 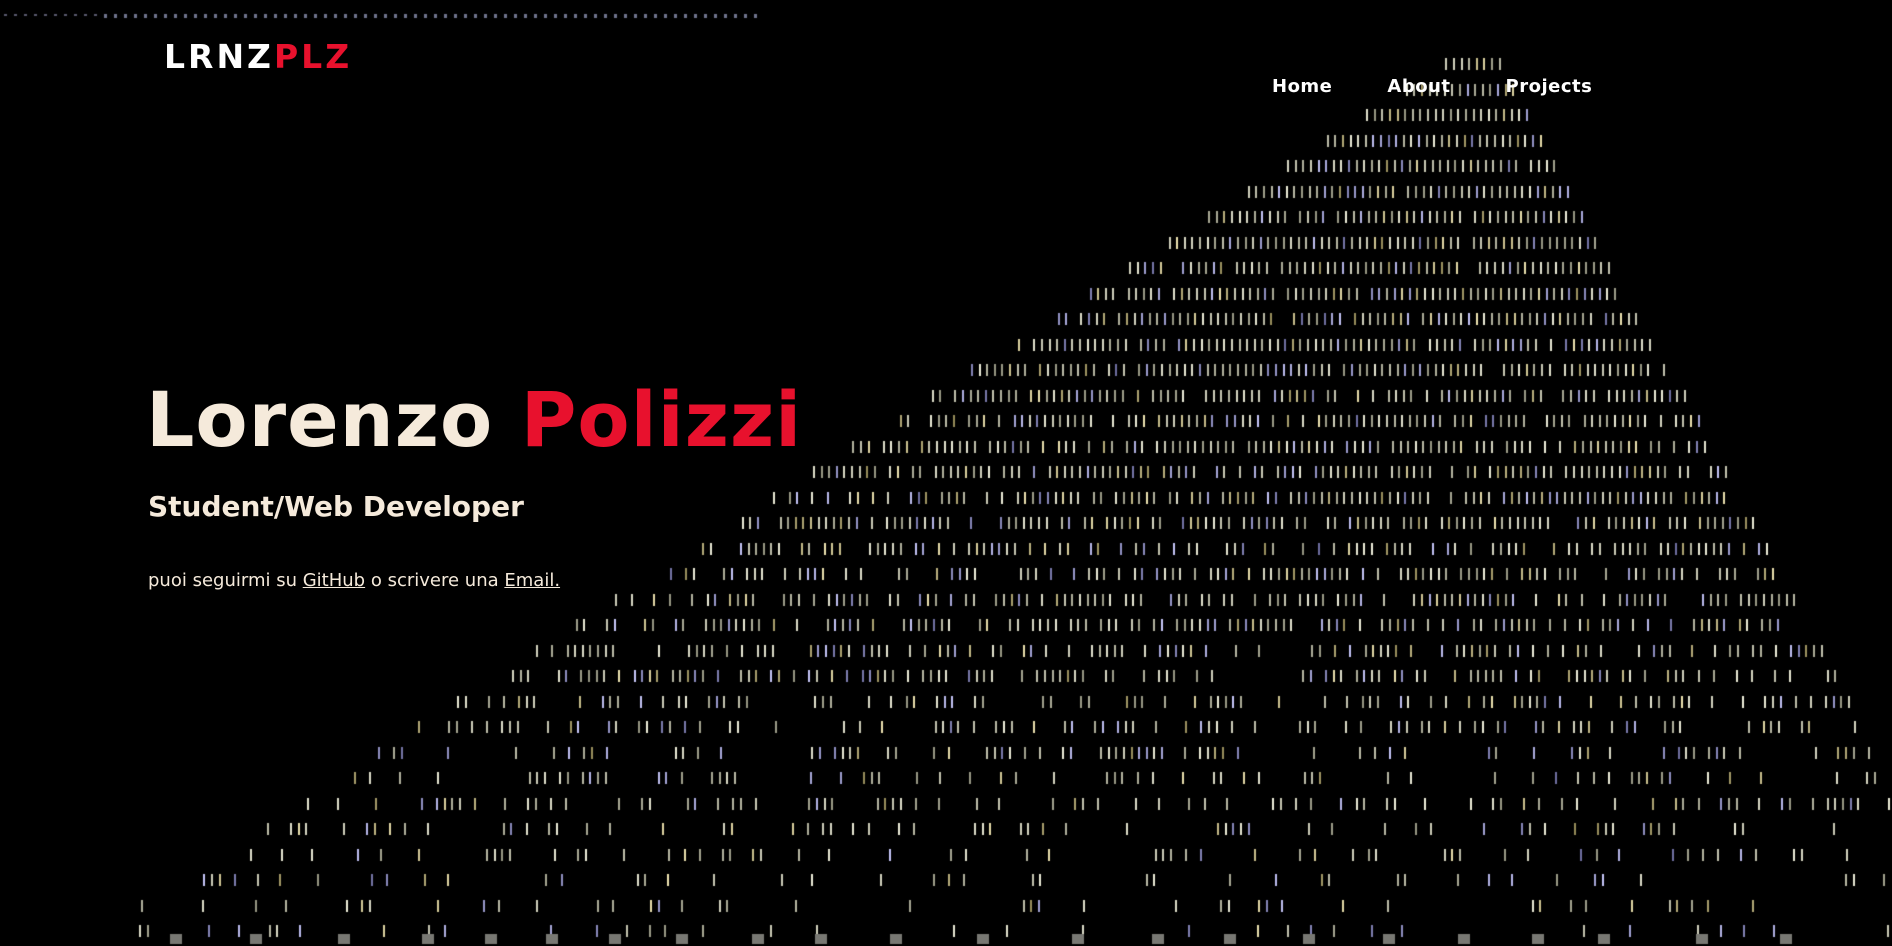 What do you see at coordinates (1549, 86) in the screenshot?
I see `nav-projects-link: Projects` at bounding box center [1549, 86].